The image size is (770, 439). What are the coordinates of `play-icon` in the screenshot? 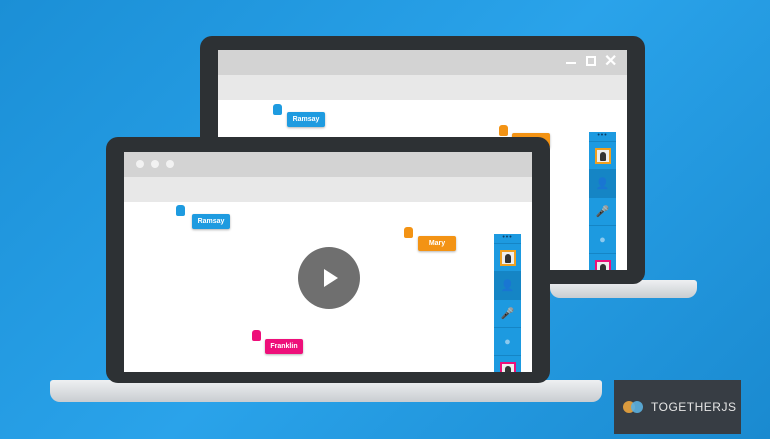 It's located at (331, 278).